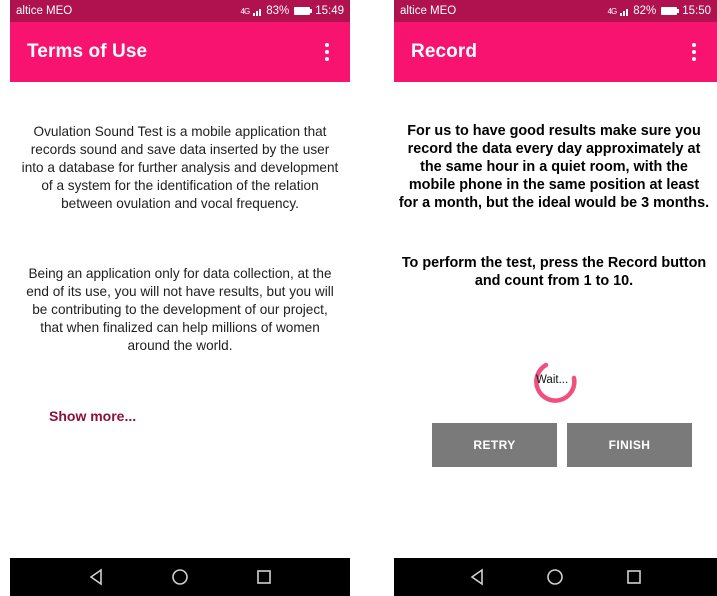 The height and width of the screenshot is (596, 717). What do you see at coordinates (278, 11) in the screenshot?
I see `battery-percent: 83%` at bounding box center [278, 11].